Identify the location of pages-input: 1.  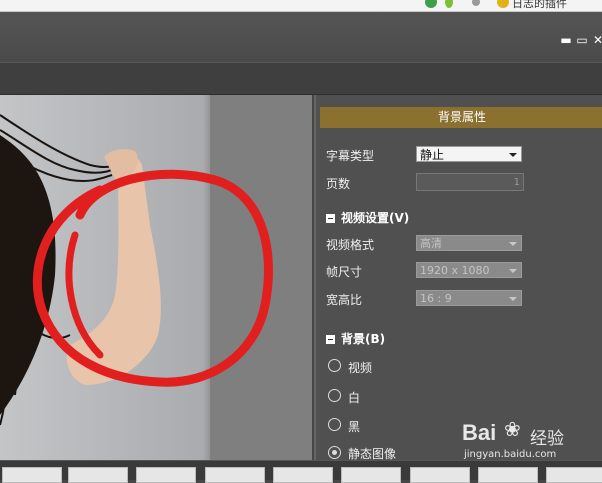
(470, 182).